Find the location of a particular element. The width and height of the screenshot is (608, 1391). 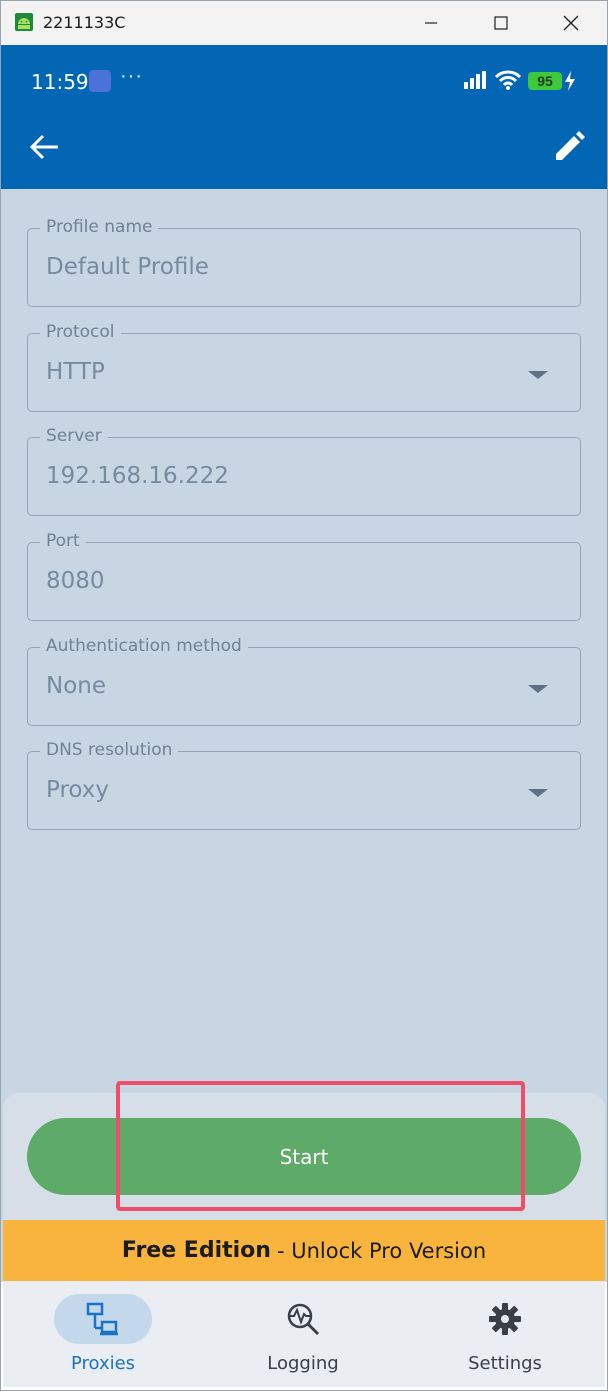

free-edition-banner: Free Edition - Unlock Pro Version is located at coordinates (304, 1250).